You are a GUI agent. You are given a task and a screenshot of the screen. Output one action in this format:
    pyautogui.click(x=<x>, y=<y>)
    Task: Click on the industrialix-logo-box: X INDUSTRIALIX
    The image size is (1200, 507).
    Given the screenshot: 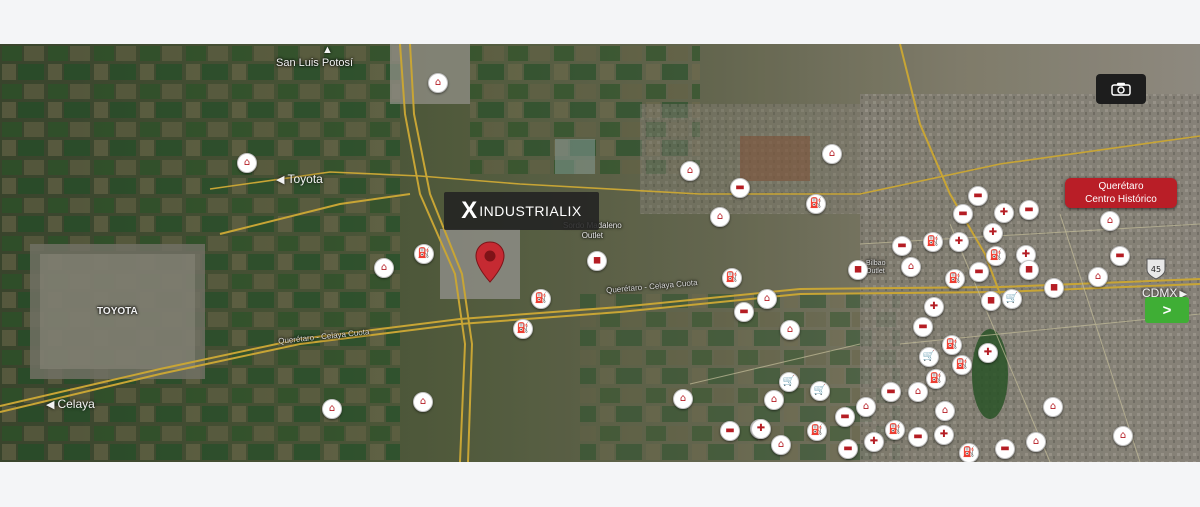 What is the action you would take?
    pyautogui.click(x=521, y=211)
    